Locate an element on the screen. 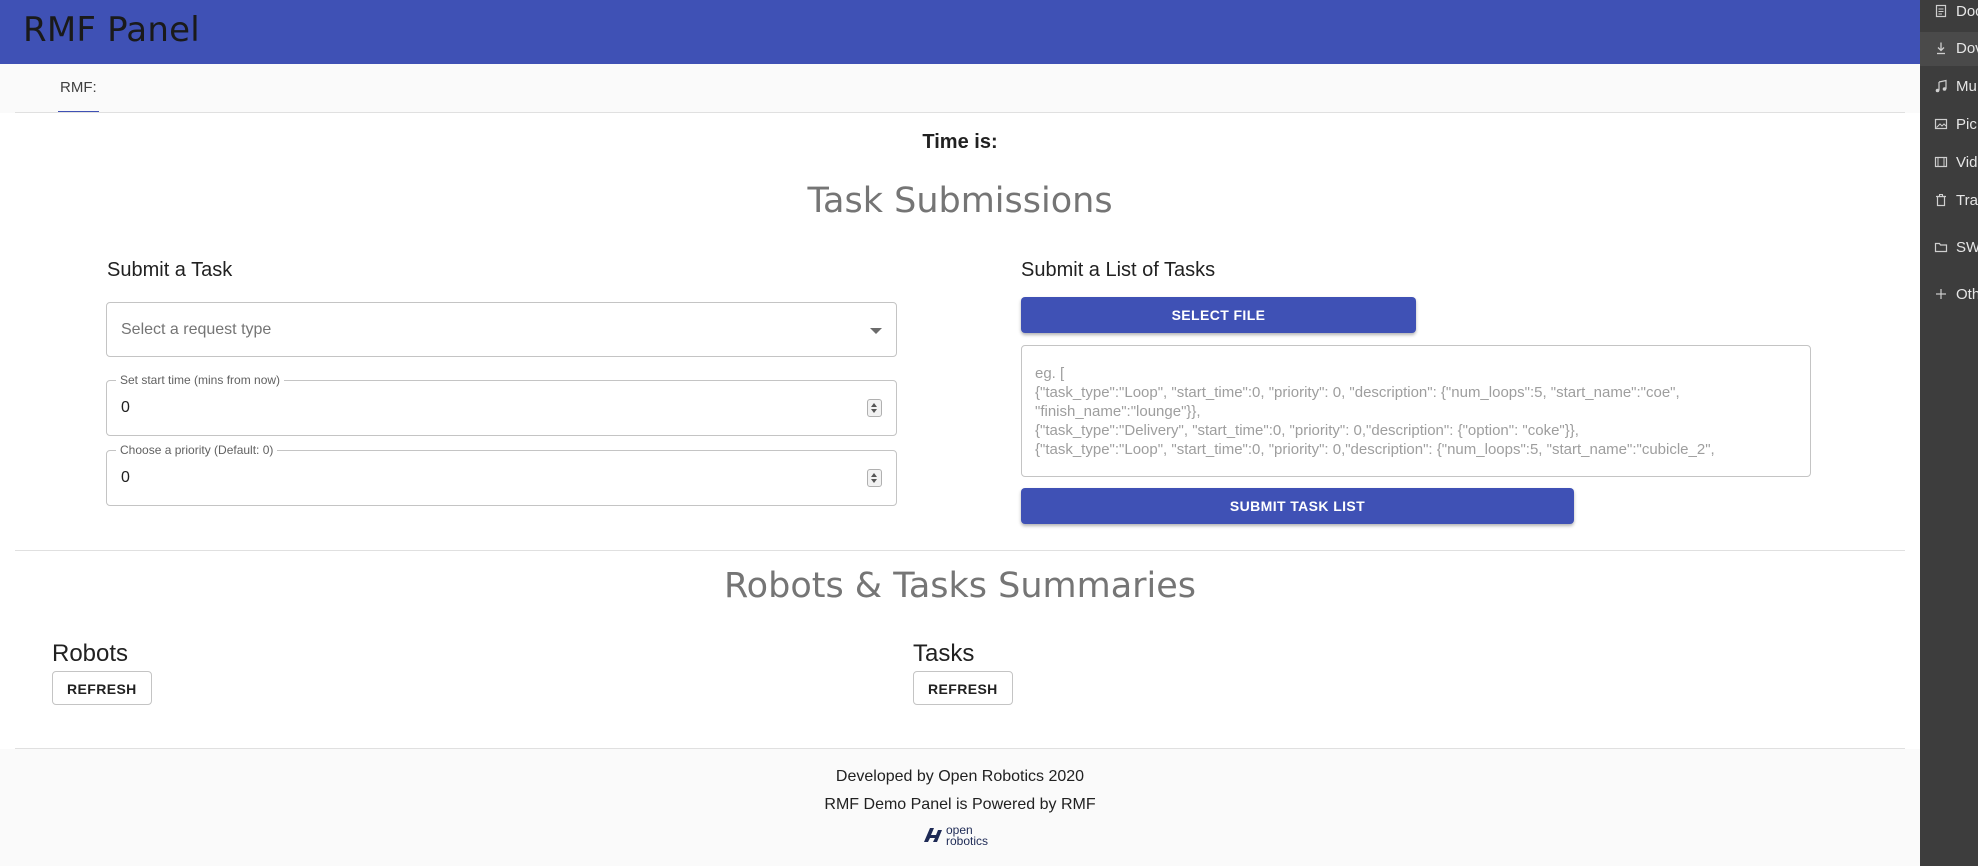  tab-bar: RMF: is located at coordinates (960, 88).